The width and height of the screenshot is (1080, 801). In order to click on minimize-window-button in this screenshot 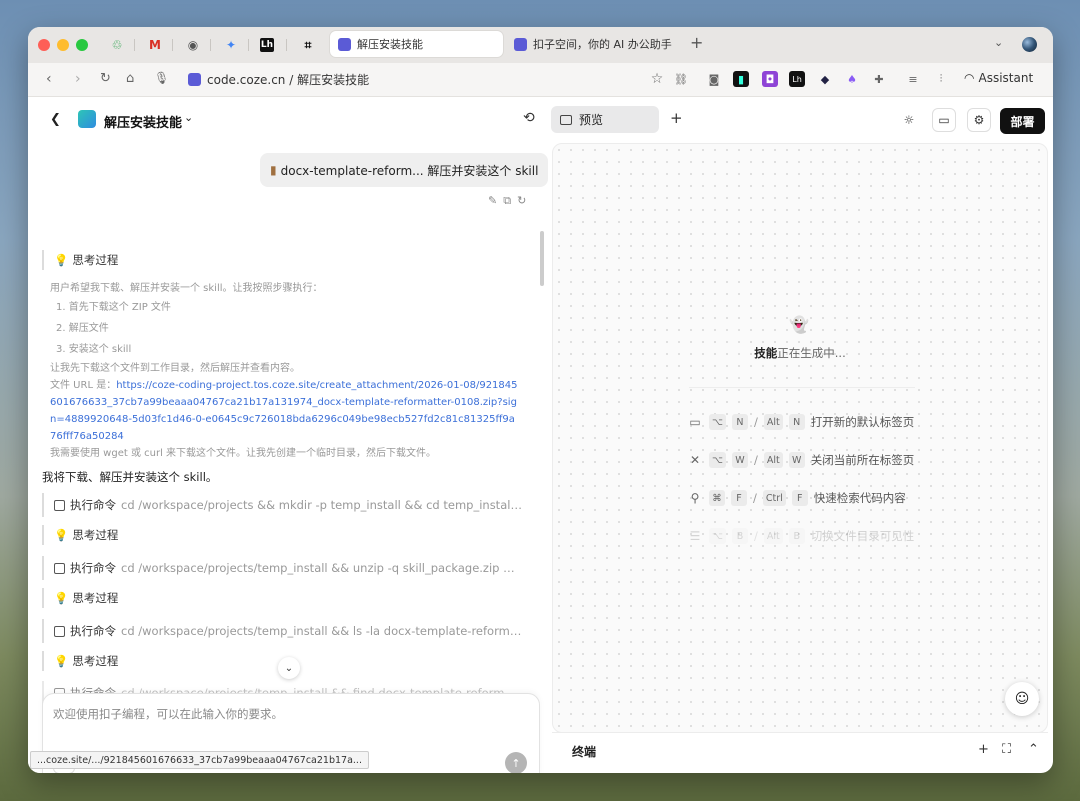, I will do `click(63, 45)`.